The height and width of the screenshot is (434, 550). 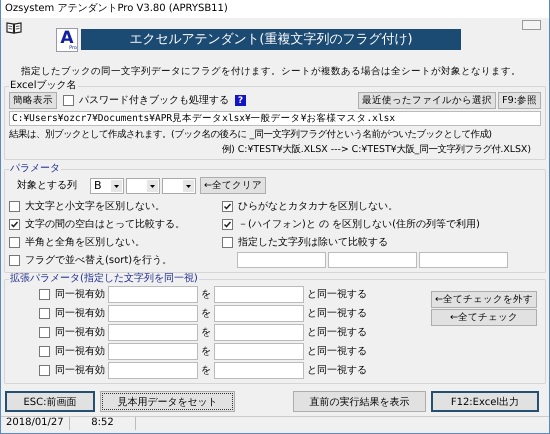 I want to click on browse-button: F9:参照, so click(x=519, y=100).